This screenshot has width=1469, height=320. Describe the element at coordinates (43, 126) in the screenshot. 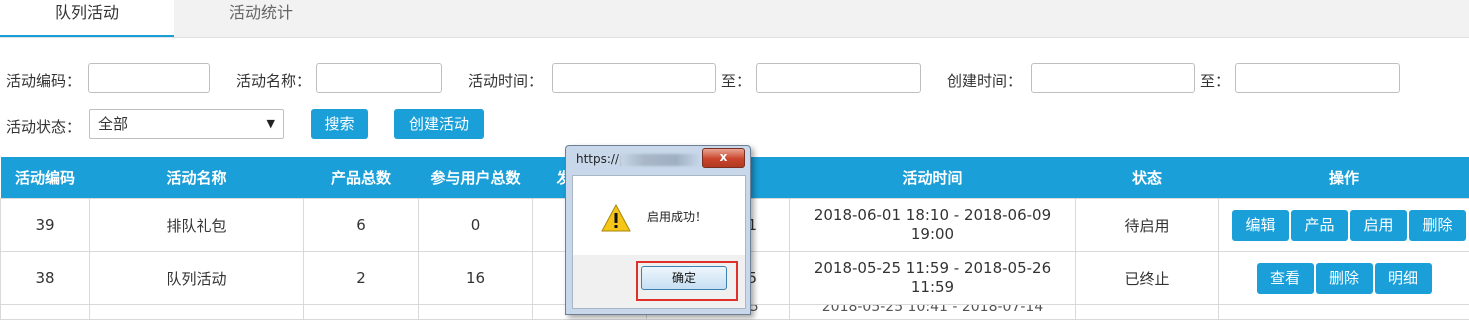

I see `activity-status-label: 活动状态：` at that location.